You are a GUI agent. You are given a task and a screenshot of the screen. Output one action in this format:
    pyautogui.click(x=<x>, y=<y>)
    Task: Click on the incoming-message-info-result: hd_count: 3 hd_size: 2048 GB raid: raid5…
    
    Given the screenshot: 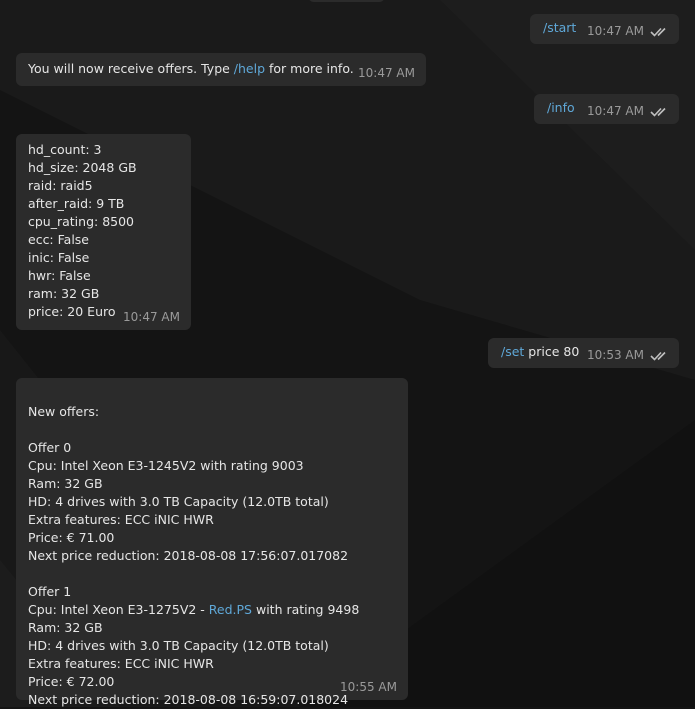 What is the action you would take?
    pyautogui.click(x=103, y=232)
    